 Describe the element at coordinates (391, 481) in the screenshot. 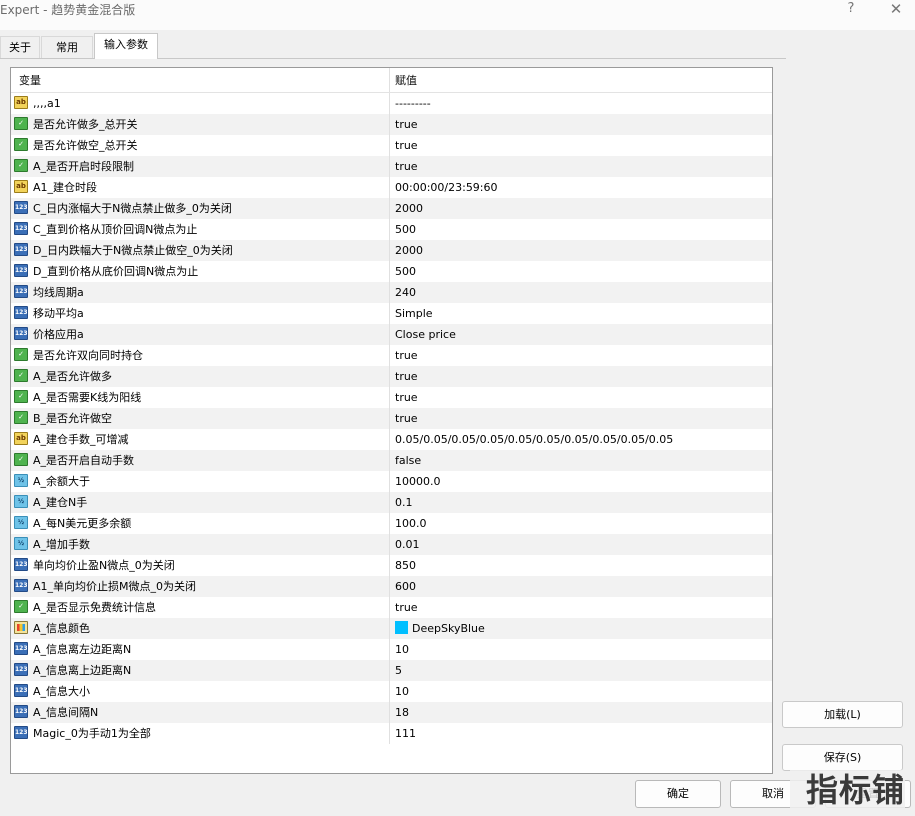

I see `table-row: ½ A_余额大于 10000.0` at that location.